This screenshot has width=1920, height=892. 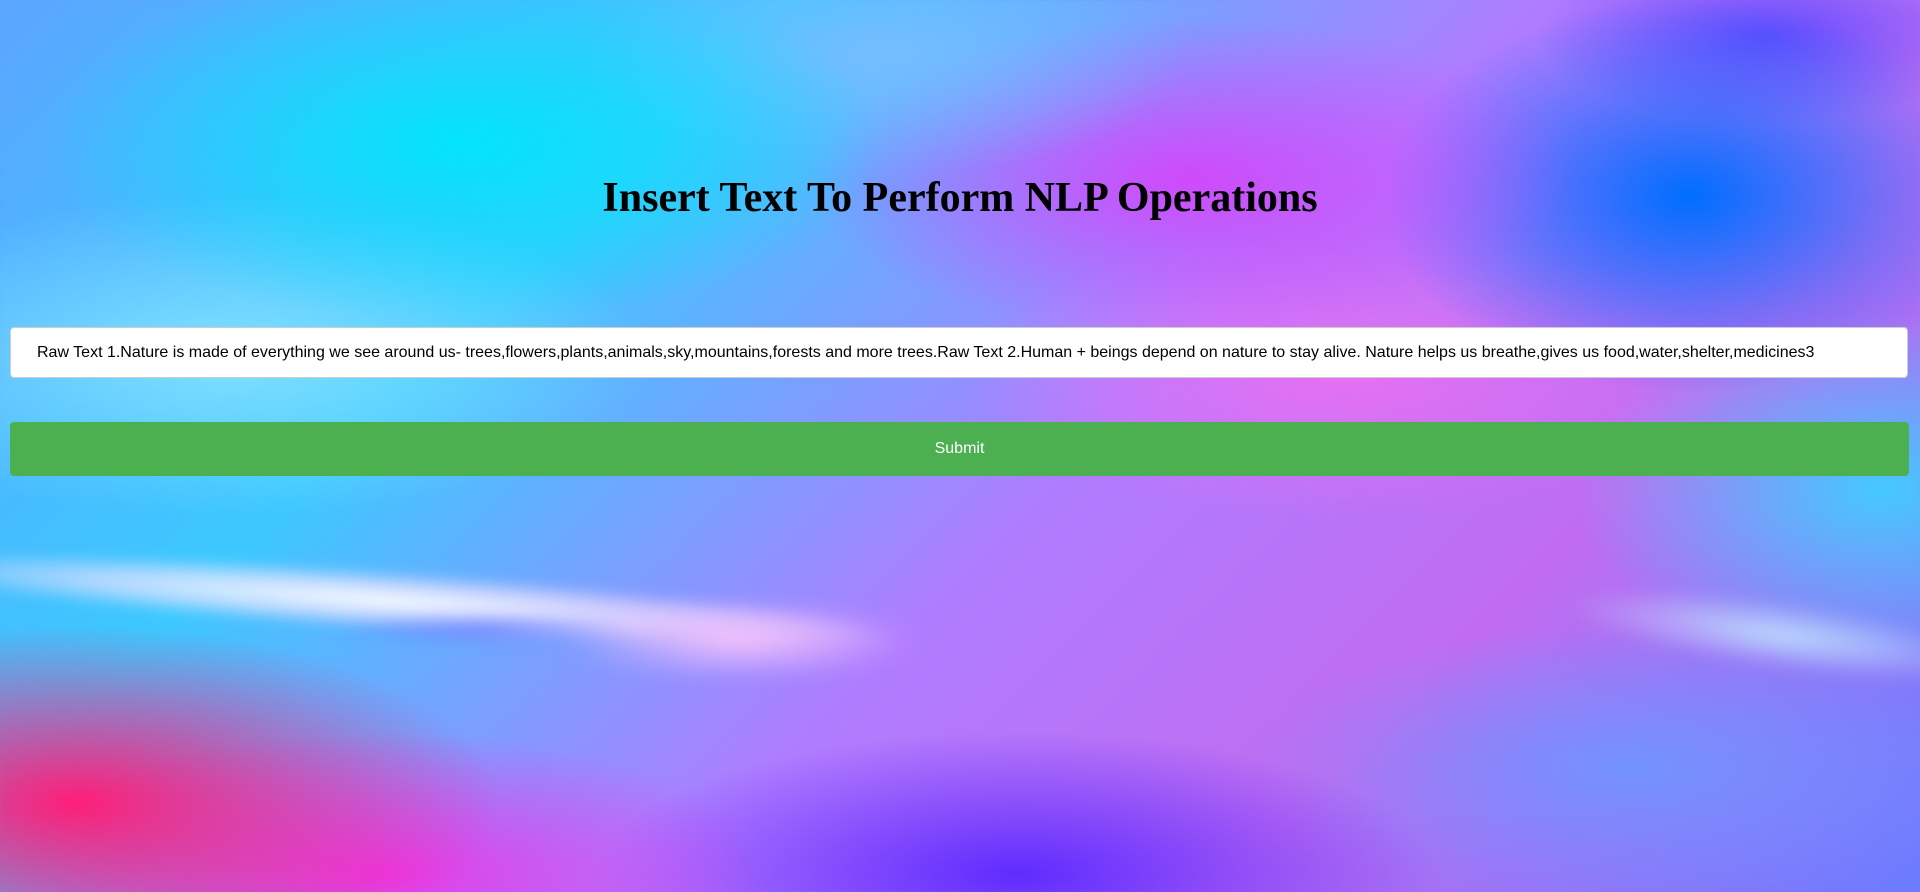 I want to click on background-blue-glow, so click(x=480, y=629).